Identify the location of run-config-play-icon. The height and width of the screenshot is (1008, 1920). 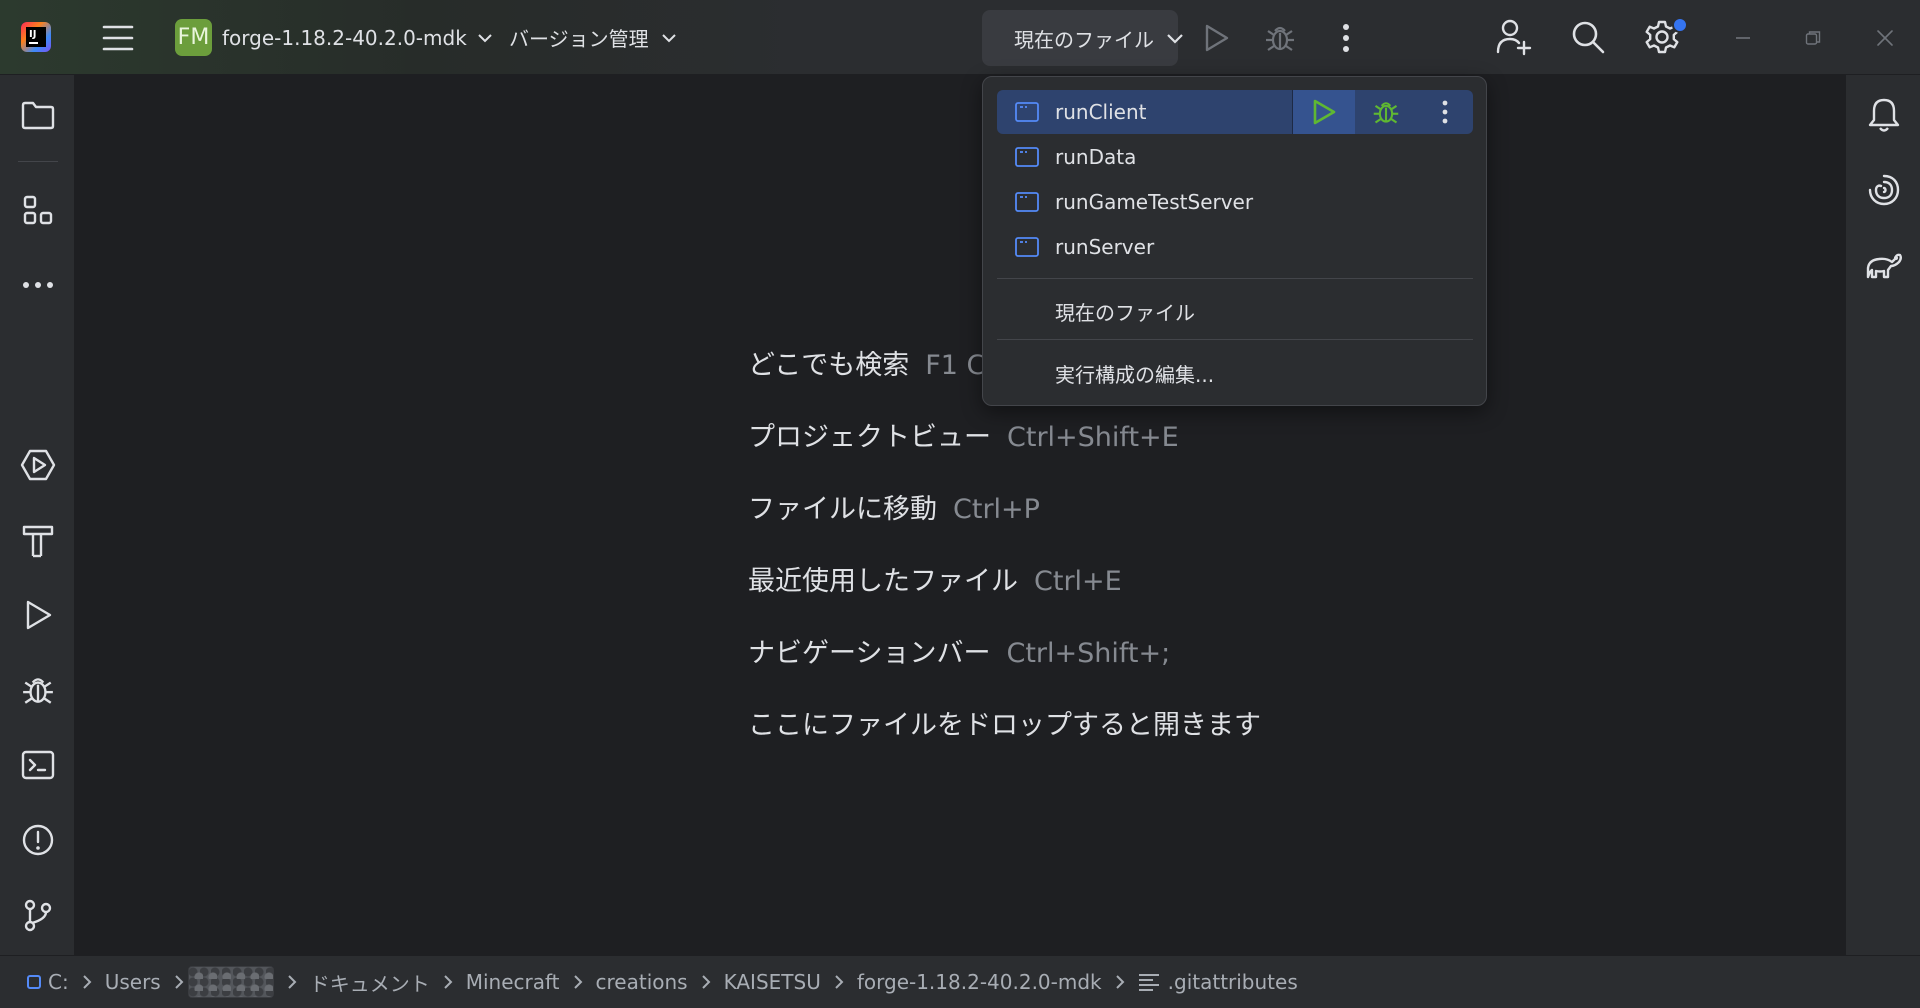
(1323, 112).